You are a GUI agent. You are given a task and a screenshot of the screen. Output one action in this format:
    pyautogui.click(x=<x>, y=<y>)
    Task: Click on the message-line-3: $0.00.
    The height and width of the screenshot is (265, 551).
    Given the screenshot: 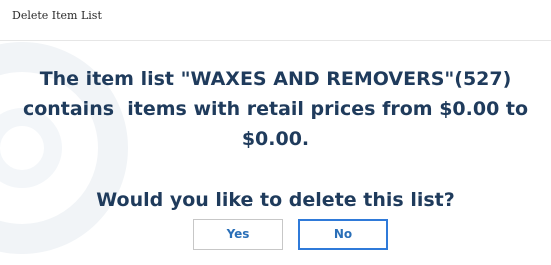 What is the action you would take?
    pyautogui.click(x=275, y=139)
    